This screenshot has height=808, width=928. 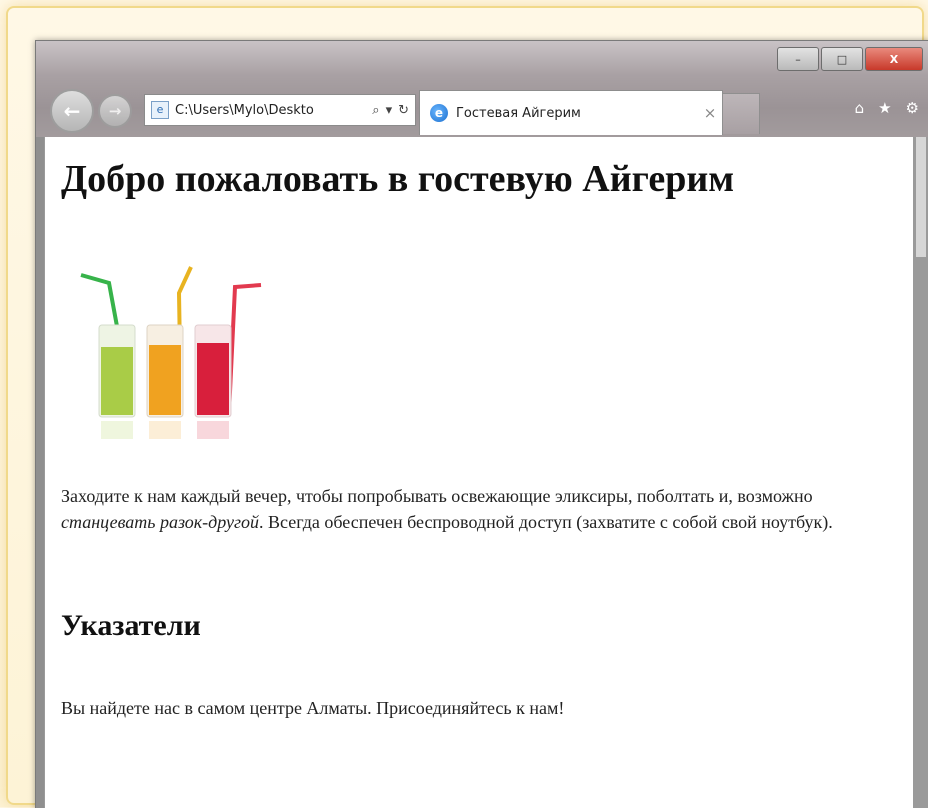 I want to click on forward-arrow-icon: →, so click(x=115, y=111).